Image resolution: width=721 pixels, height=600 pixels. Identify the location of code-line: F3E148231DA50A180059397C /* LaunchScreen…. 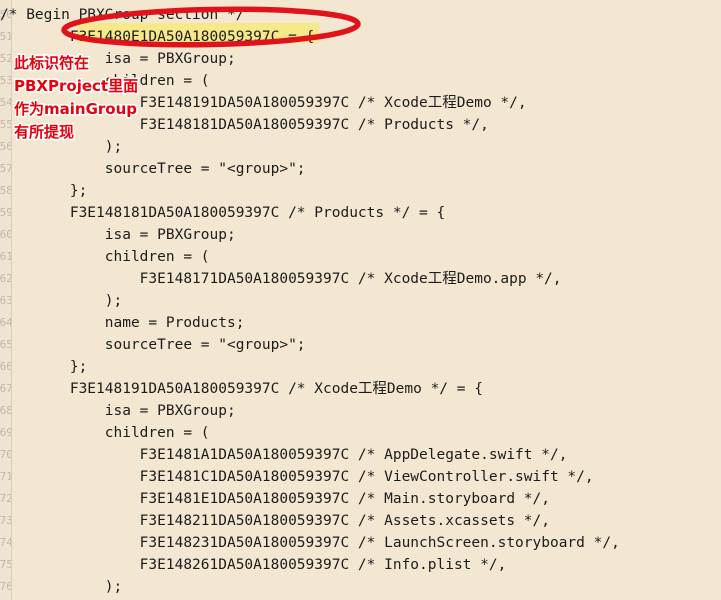
(310, 543).